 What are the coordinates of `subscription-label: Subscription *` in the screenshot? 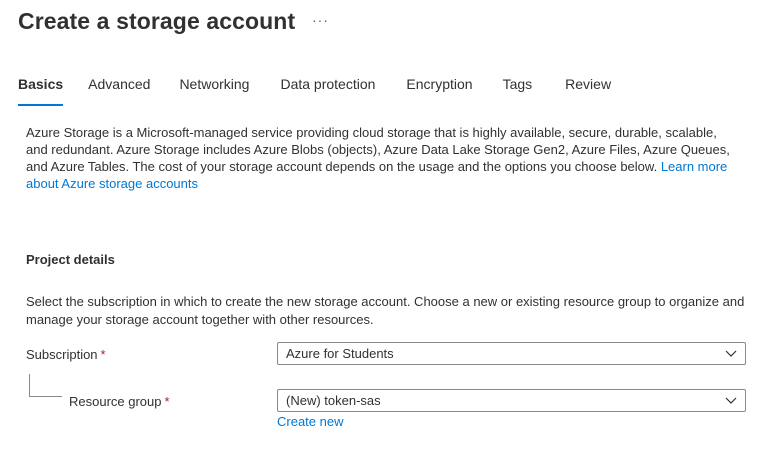 It's located at (66, 354).